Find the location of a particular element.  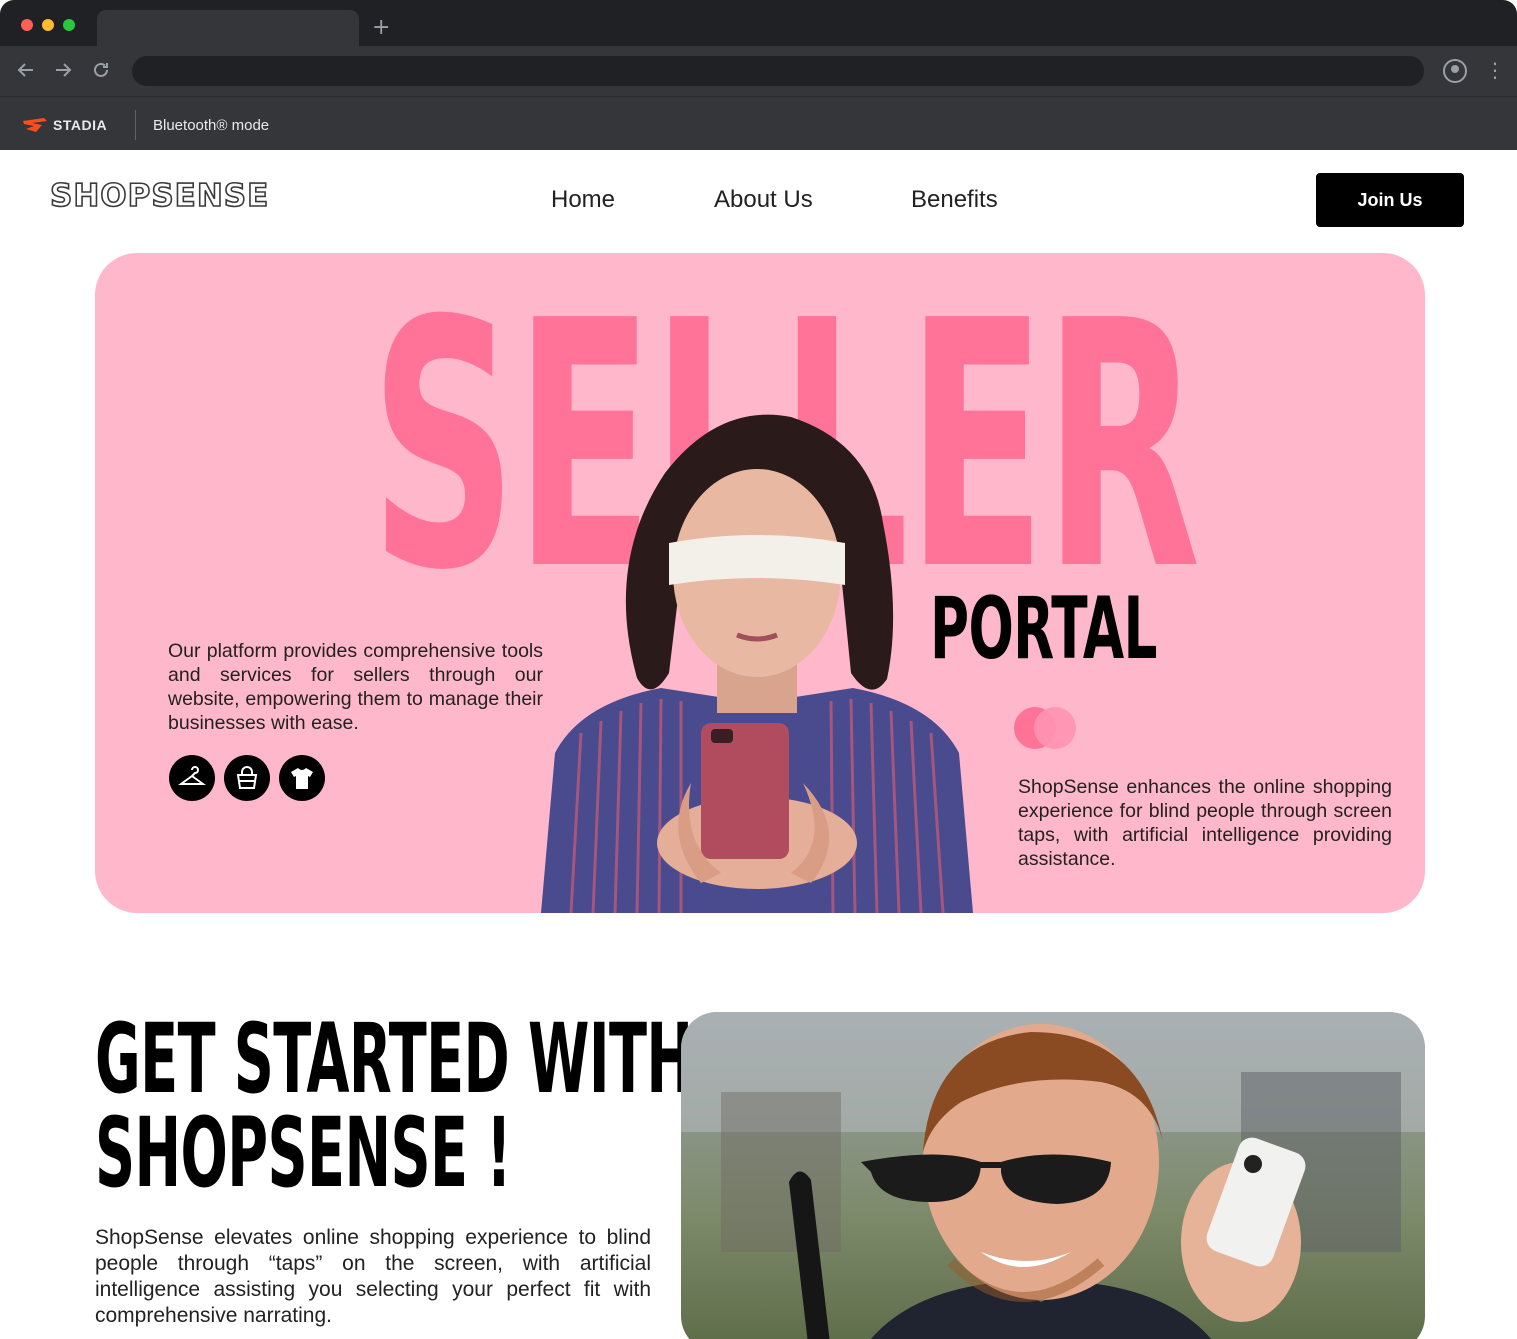

browser-tab is located at coordinates (228, 28).